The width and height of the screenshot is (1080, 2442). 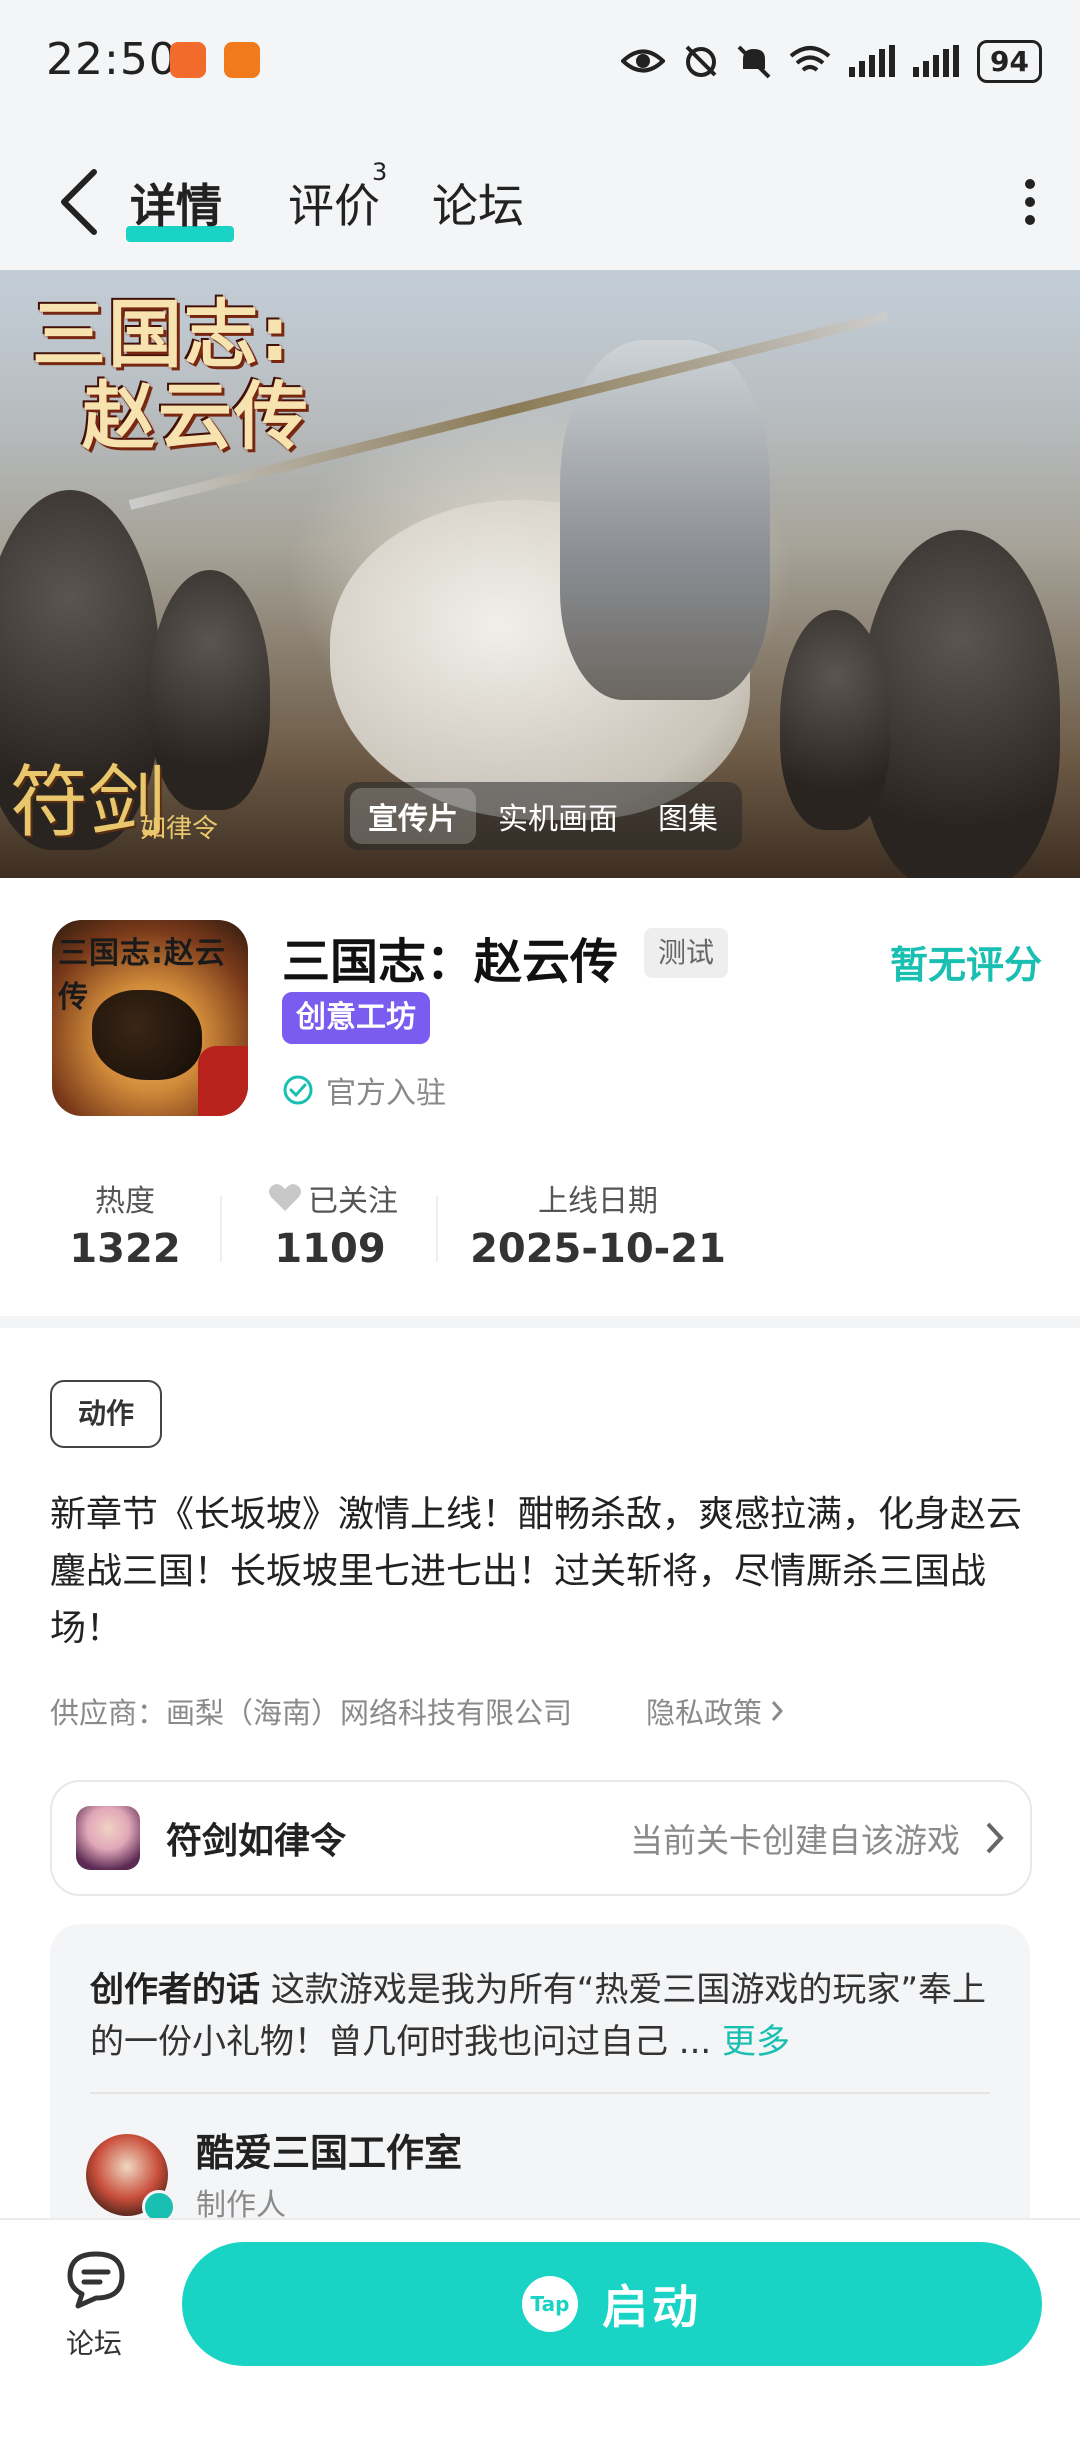 What do you see at coordinates (754, 62) in the screenshot?
I see `mute-icon` at bounding box center [754, 62].